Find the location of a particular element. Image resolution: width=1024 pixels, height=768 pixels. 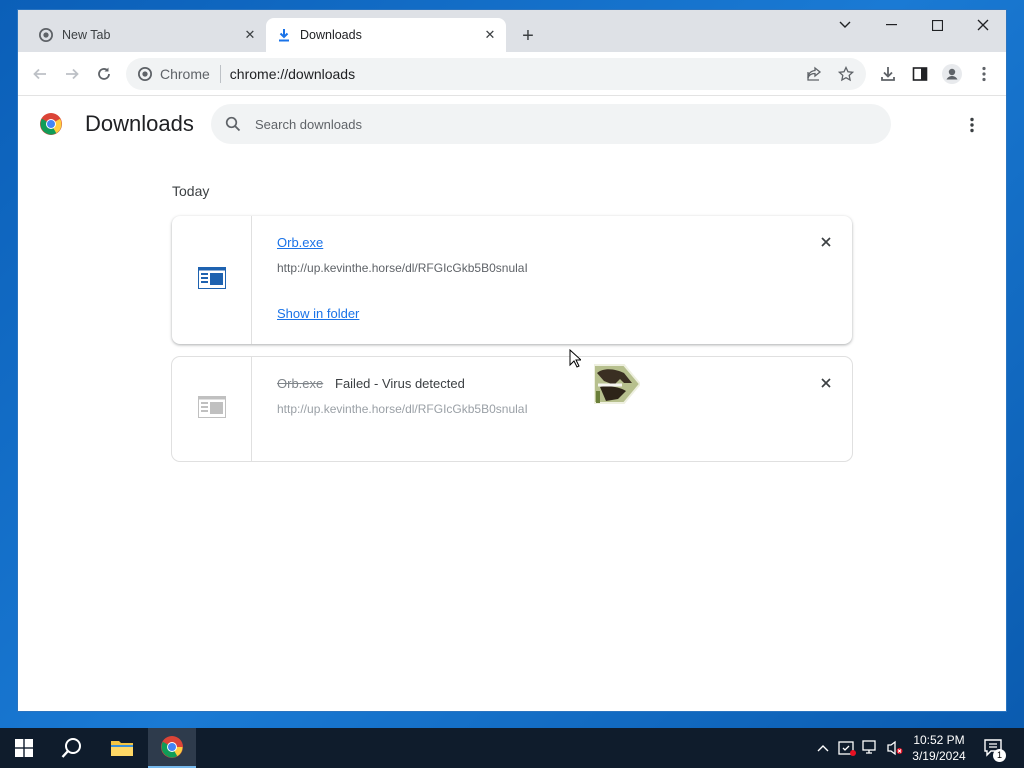

new-tab-button: + is located at coordinates (528, 36).